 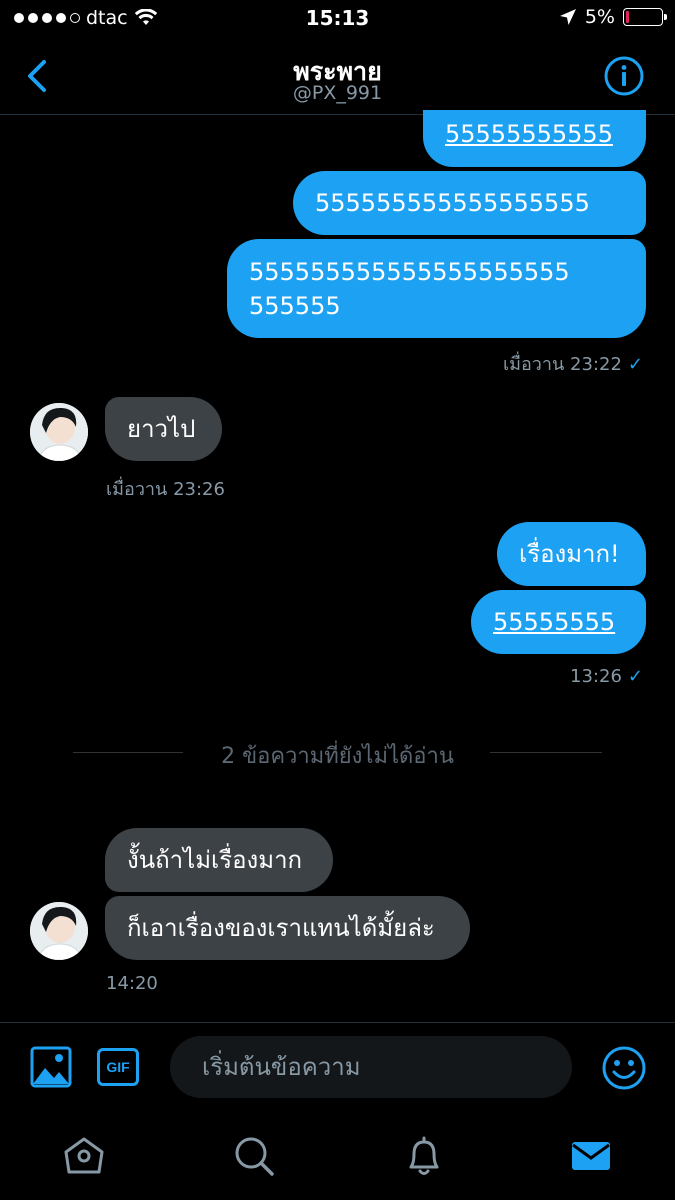 I want to click on status-right: 5%, so click(x=613, y=17).